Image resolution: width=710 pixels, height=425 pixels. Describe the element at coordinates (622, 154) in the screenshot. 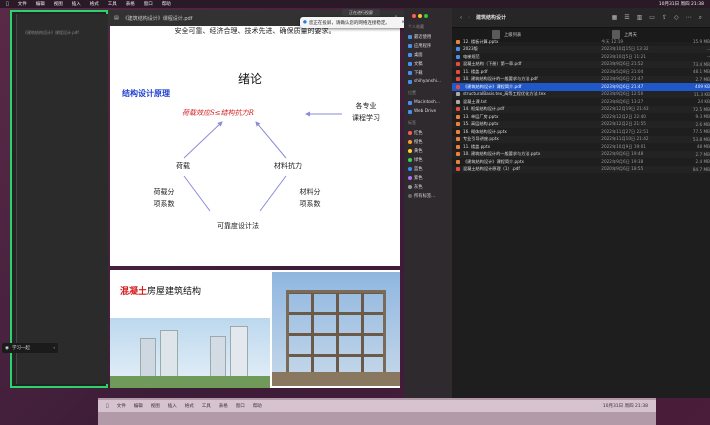

I see `file-date: 2022年9月6日 19:48` at that location.